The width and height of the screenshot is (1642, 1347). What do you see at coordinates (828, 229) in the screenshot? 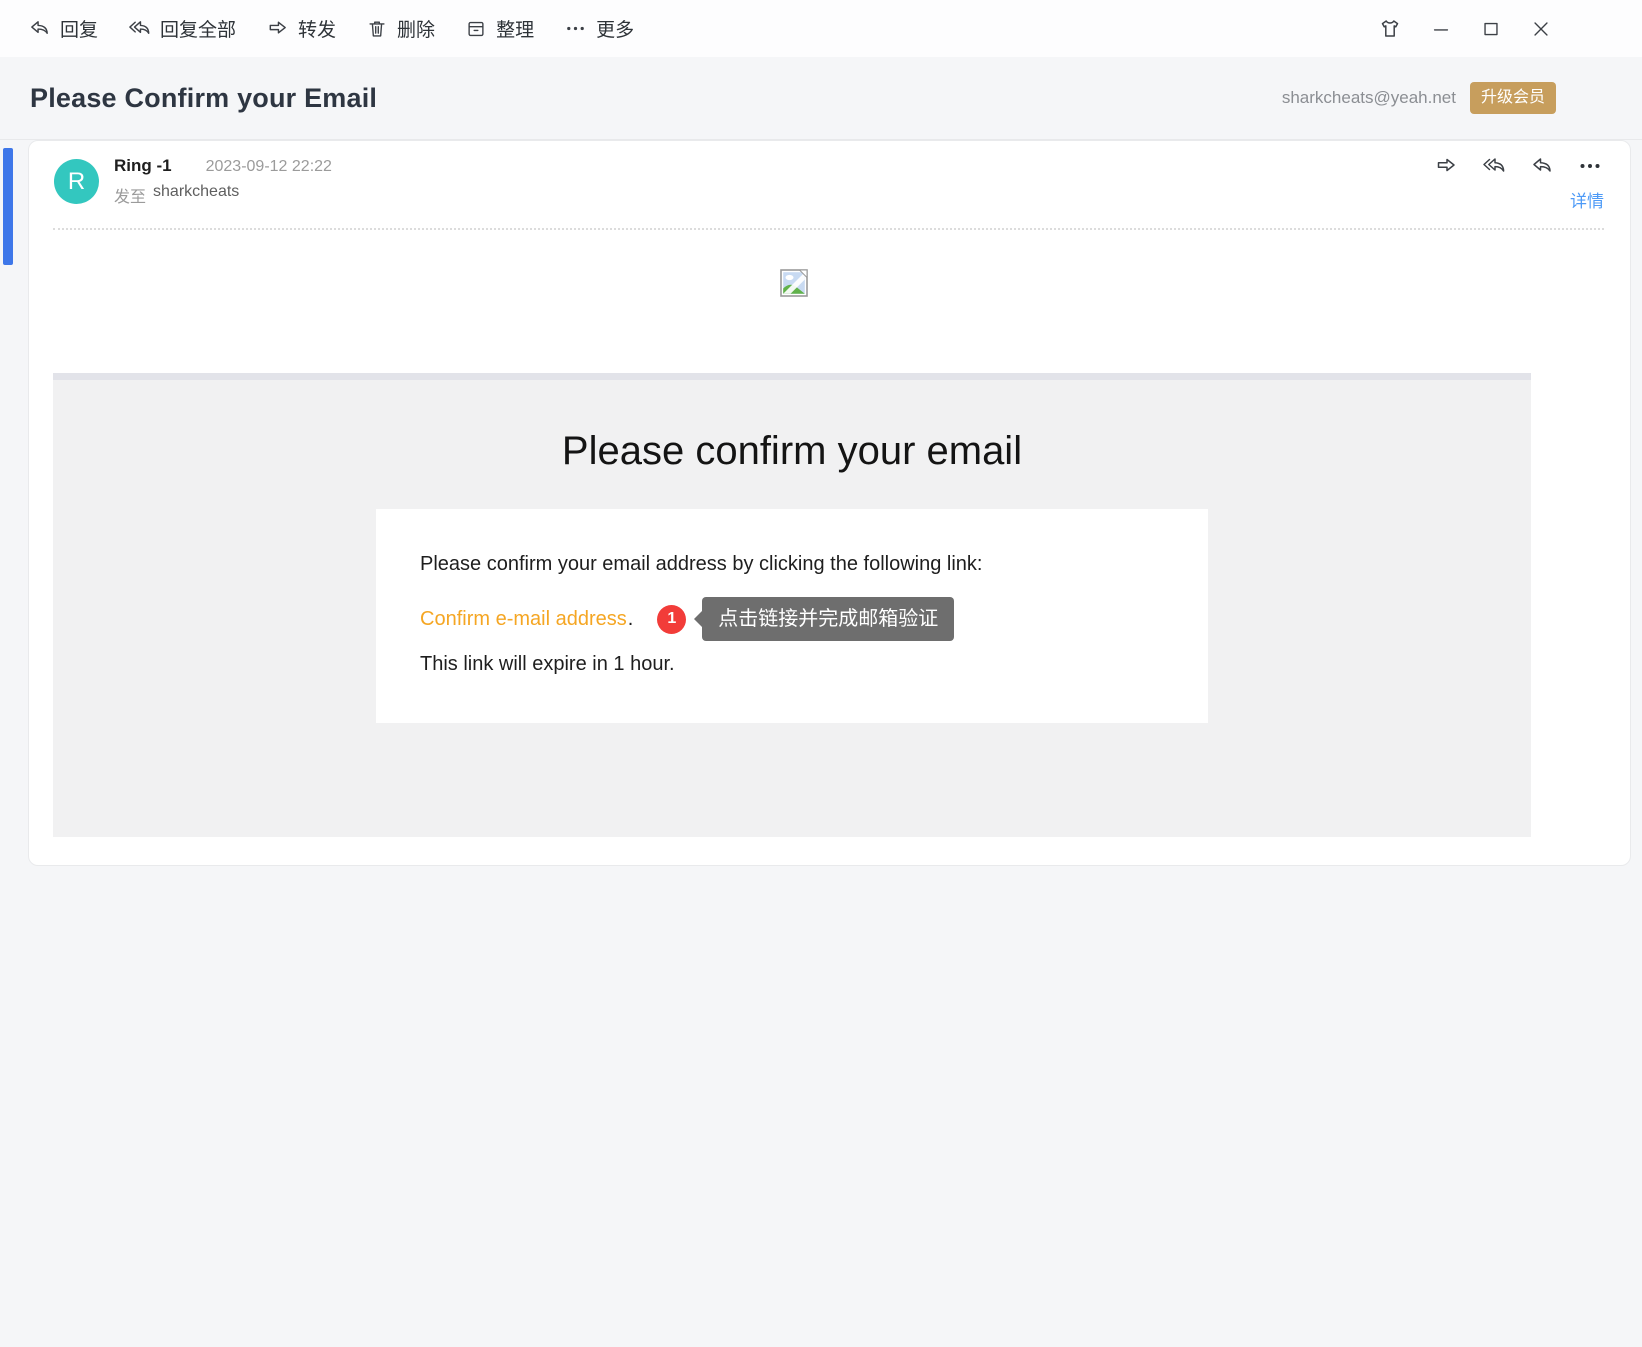
I see `header-divider` at bounding box center [828, 229].